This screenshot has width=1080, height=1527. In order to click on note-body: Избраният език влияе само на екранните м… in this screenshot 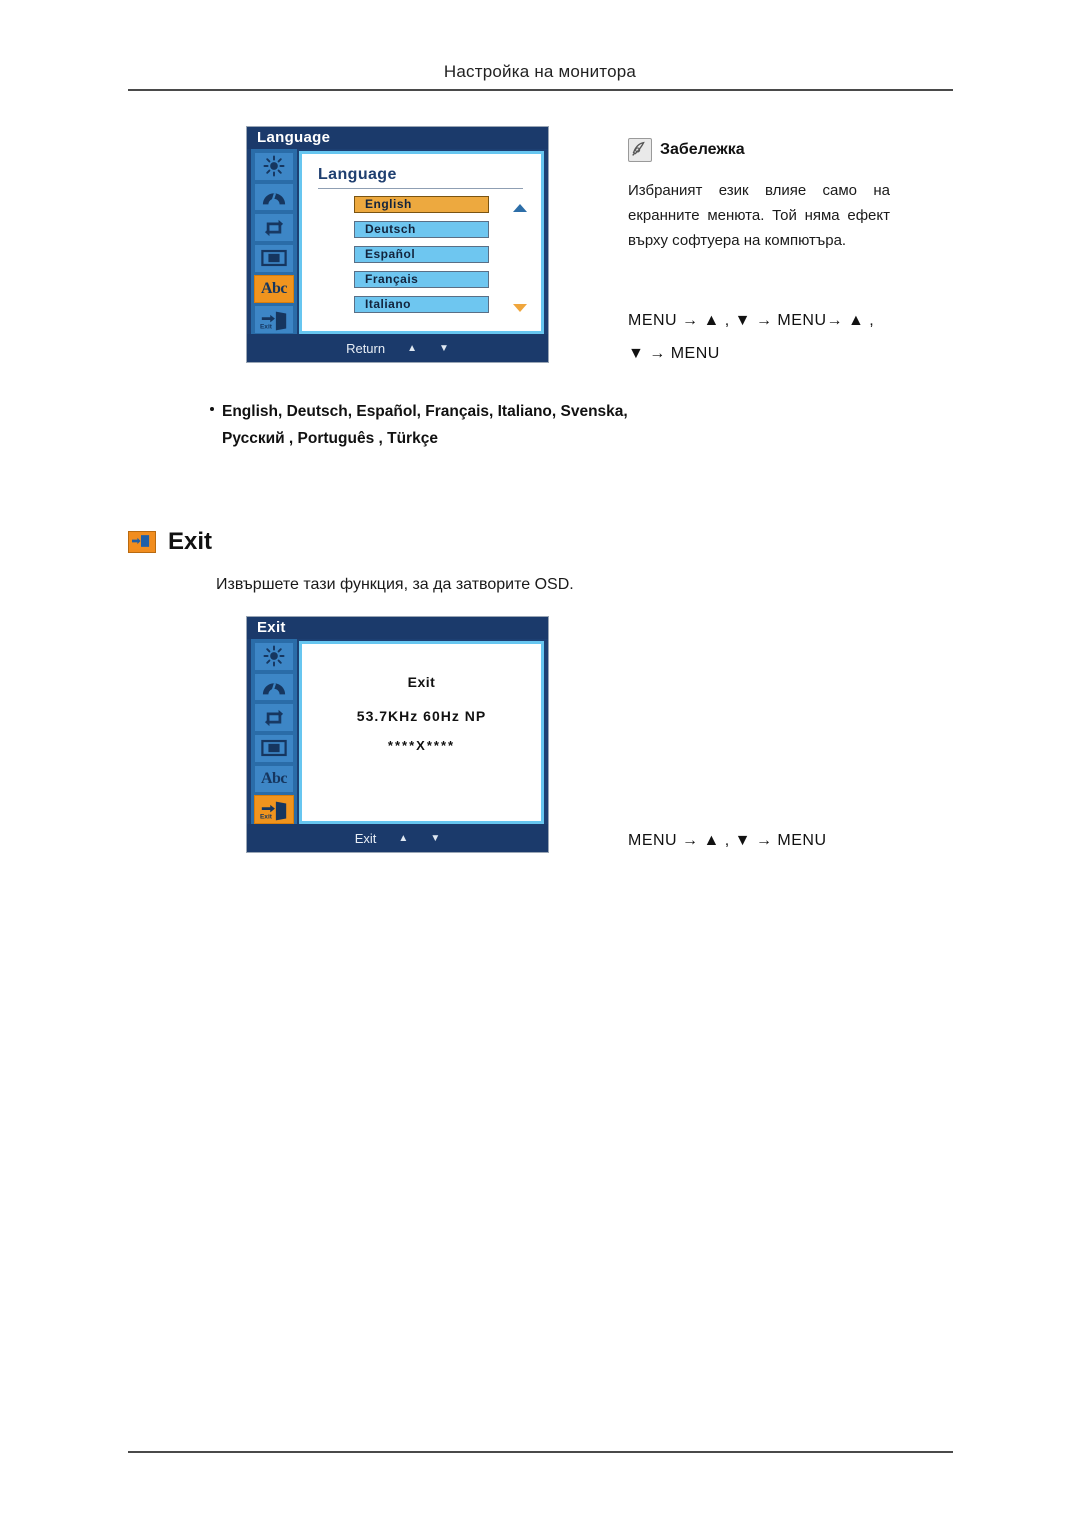, I will do `click(759, 215)`.